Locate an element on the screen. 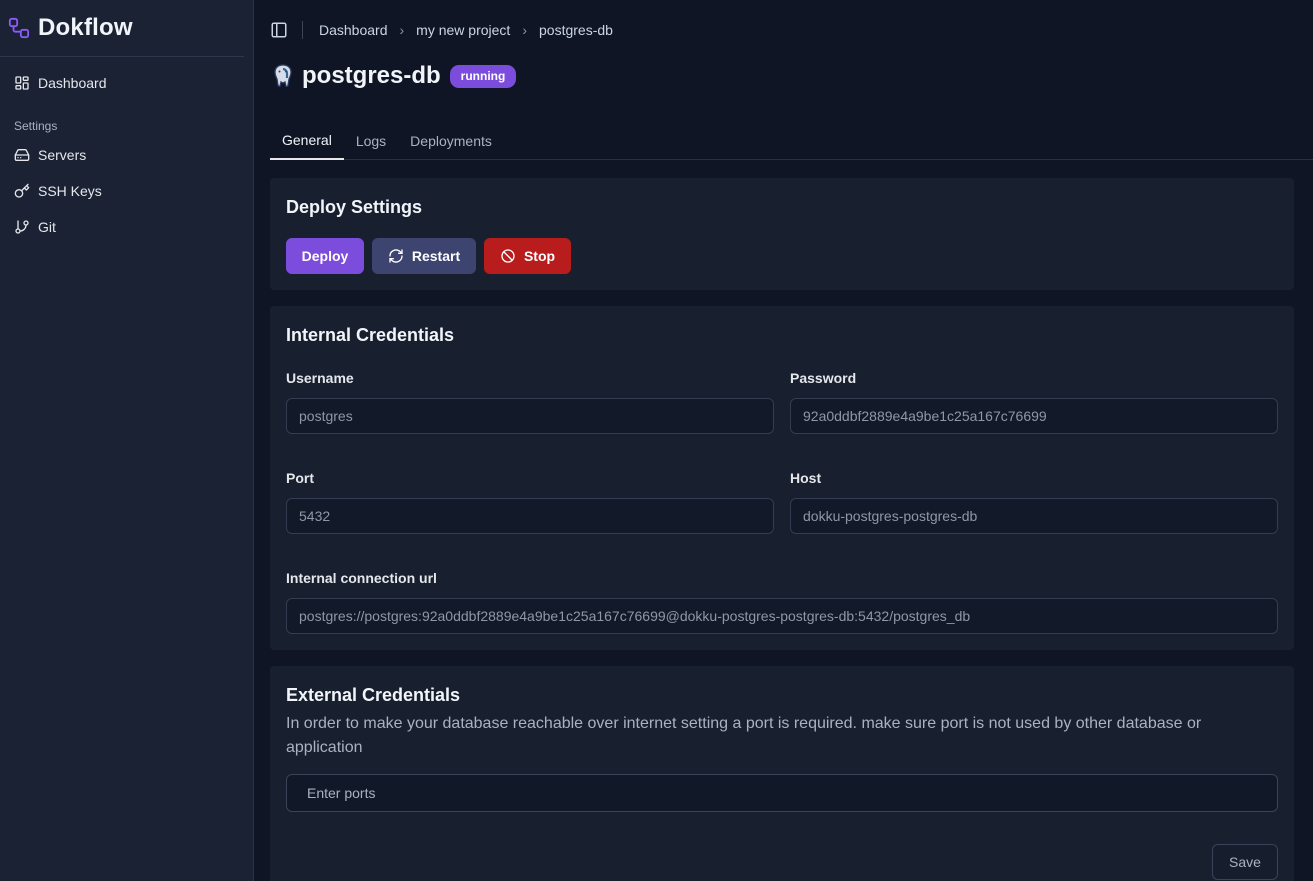  breadcrumb: Dashboard › my new project › postgres-db is located at coordinates (466, 30).